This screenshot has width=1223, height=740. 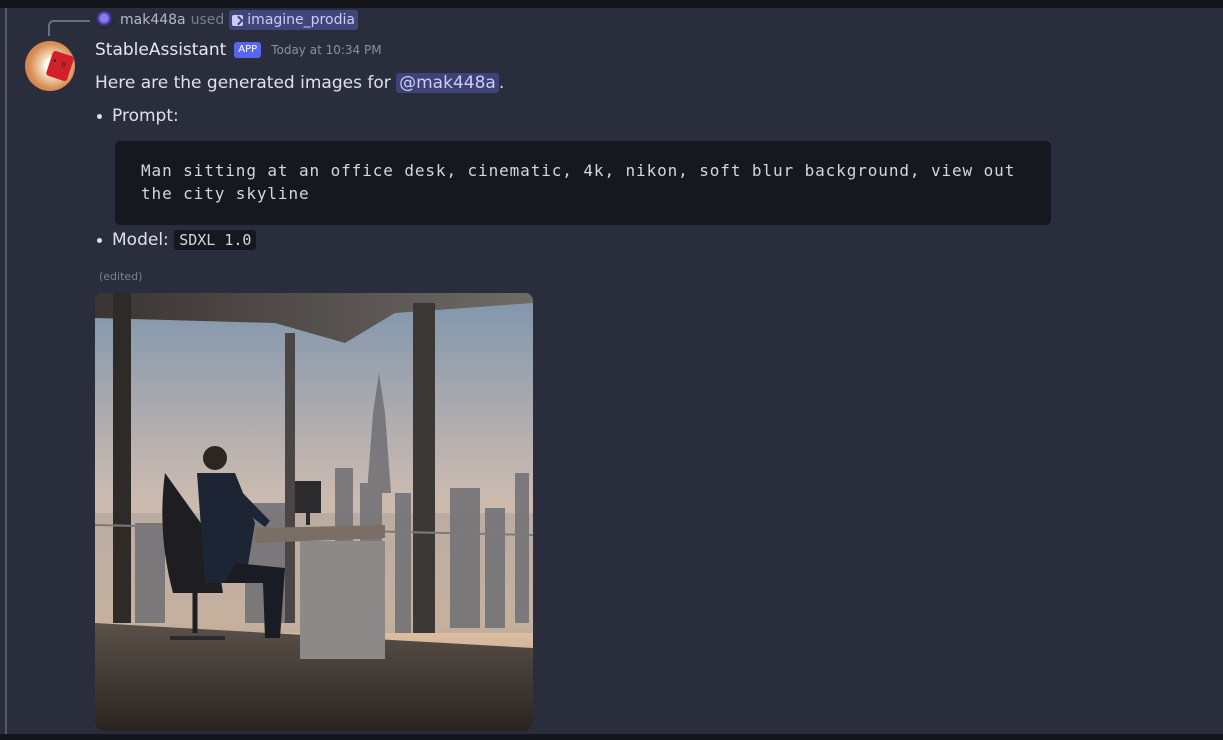 What do you see at coordinates (69, 28) in the screenshot?
I see `reply-connector` at bounding box center [69, 28].